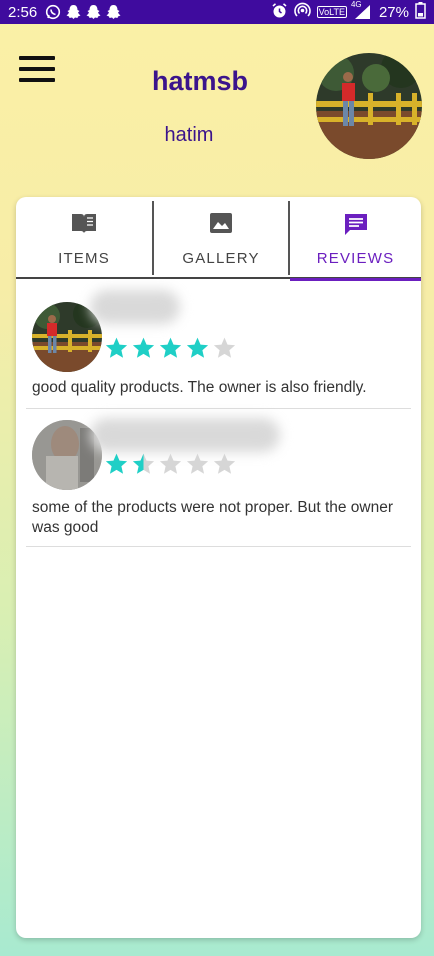 Image resolution: width=434 pixels, height=956 pixels. I want to click on hotspot-icon, so click(302, 12).